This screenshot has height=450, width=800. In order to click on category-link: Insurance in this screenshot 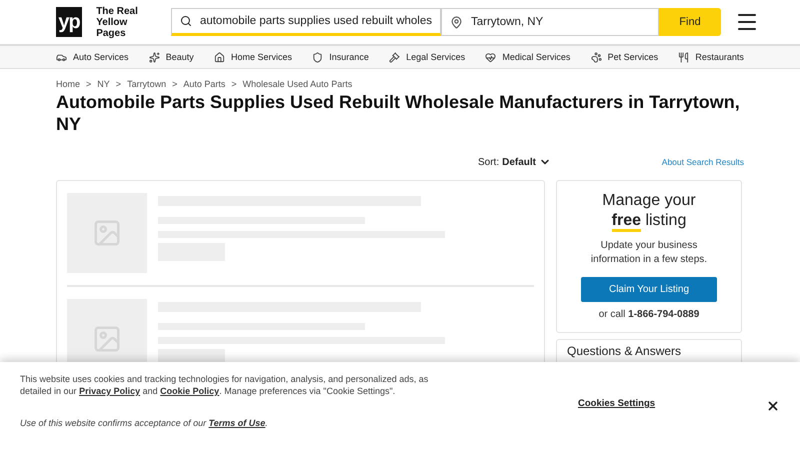, I will do `click(340, 57)`.